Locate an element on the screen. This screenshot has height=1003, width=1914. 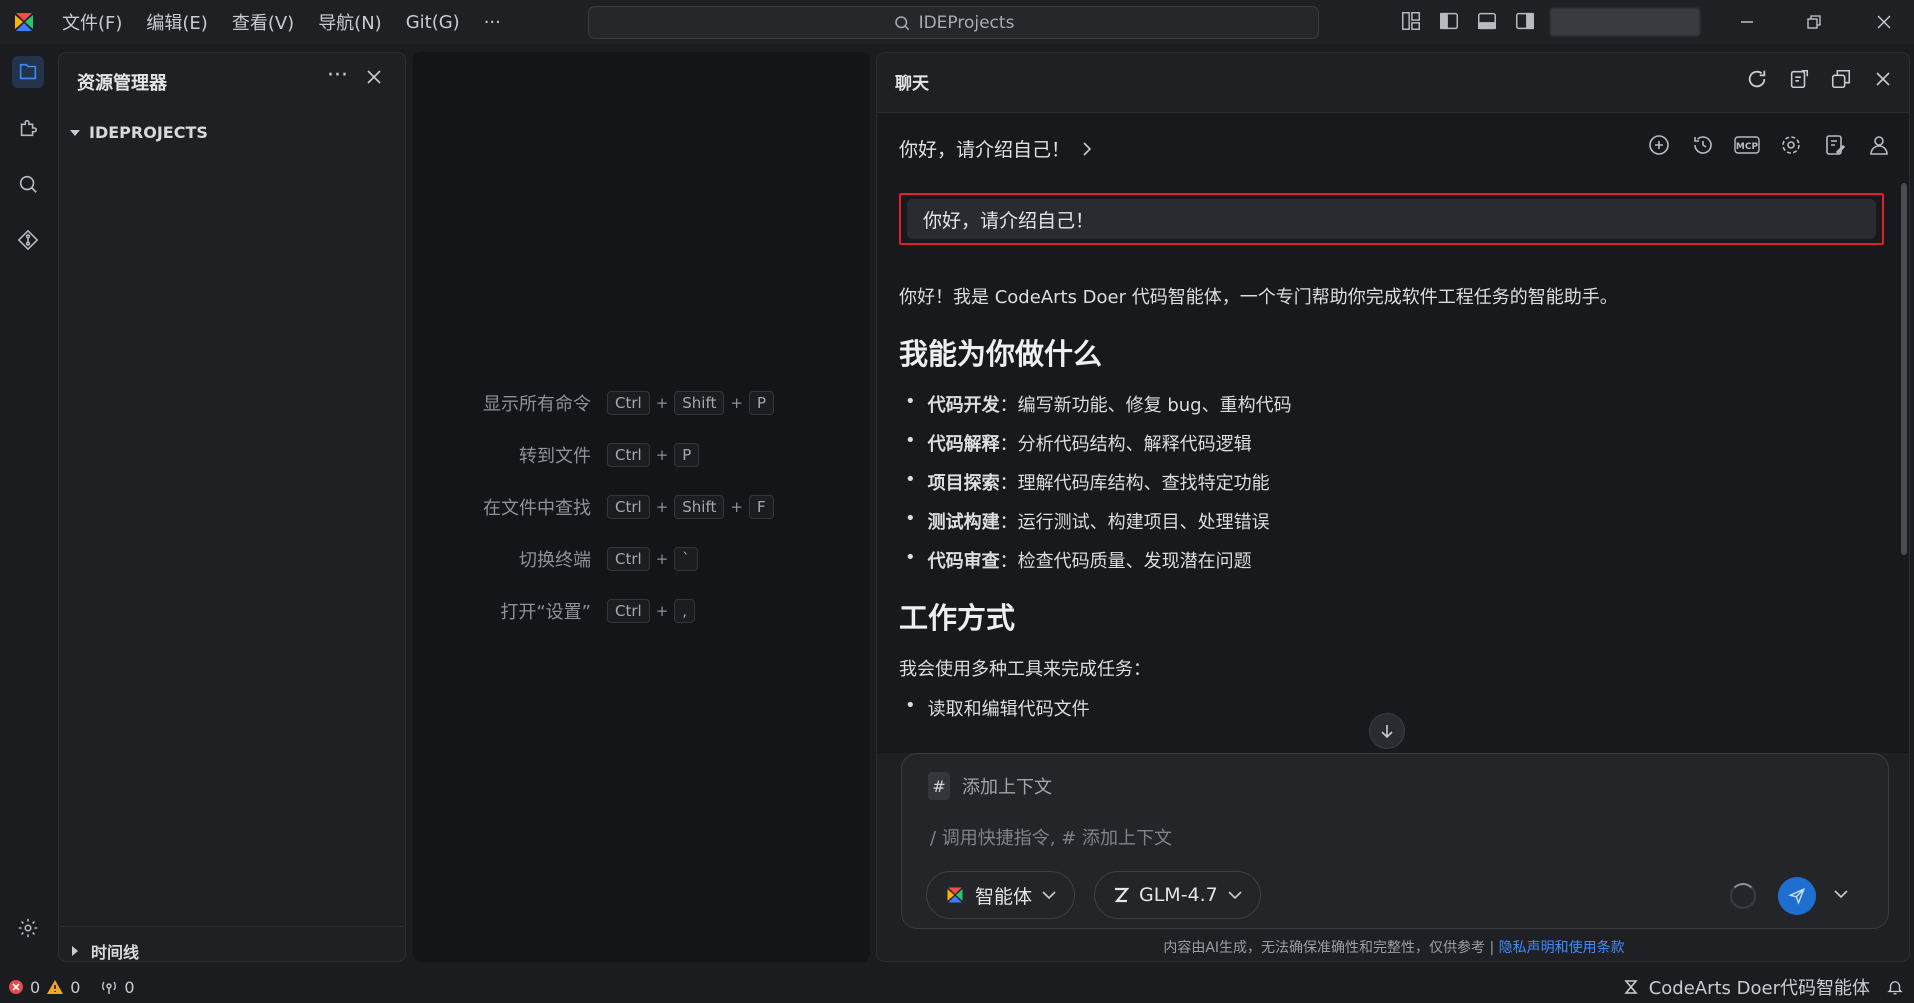
chat-input: / 调用快捷指令, # 添加上下文 is located at coordinates (1051, 837).